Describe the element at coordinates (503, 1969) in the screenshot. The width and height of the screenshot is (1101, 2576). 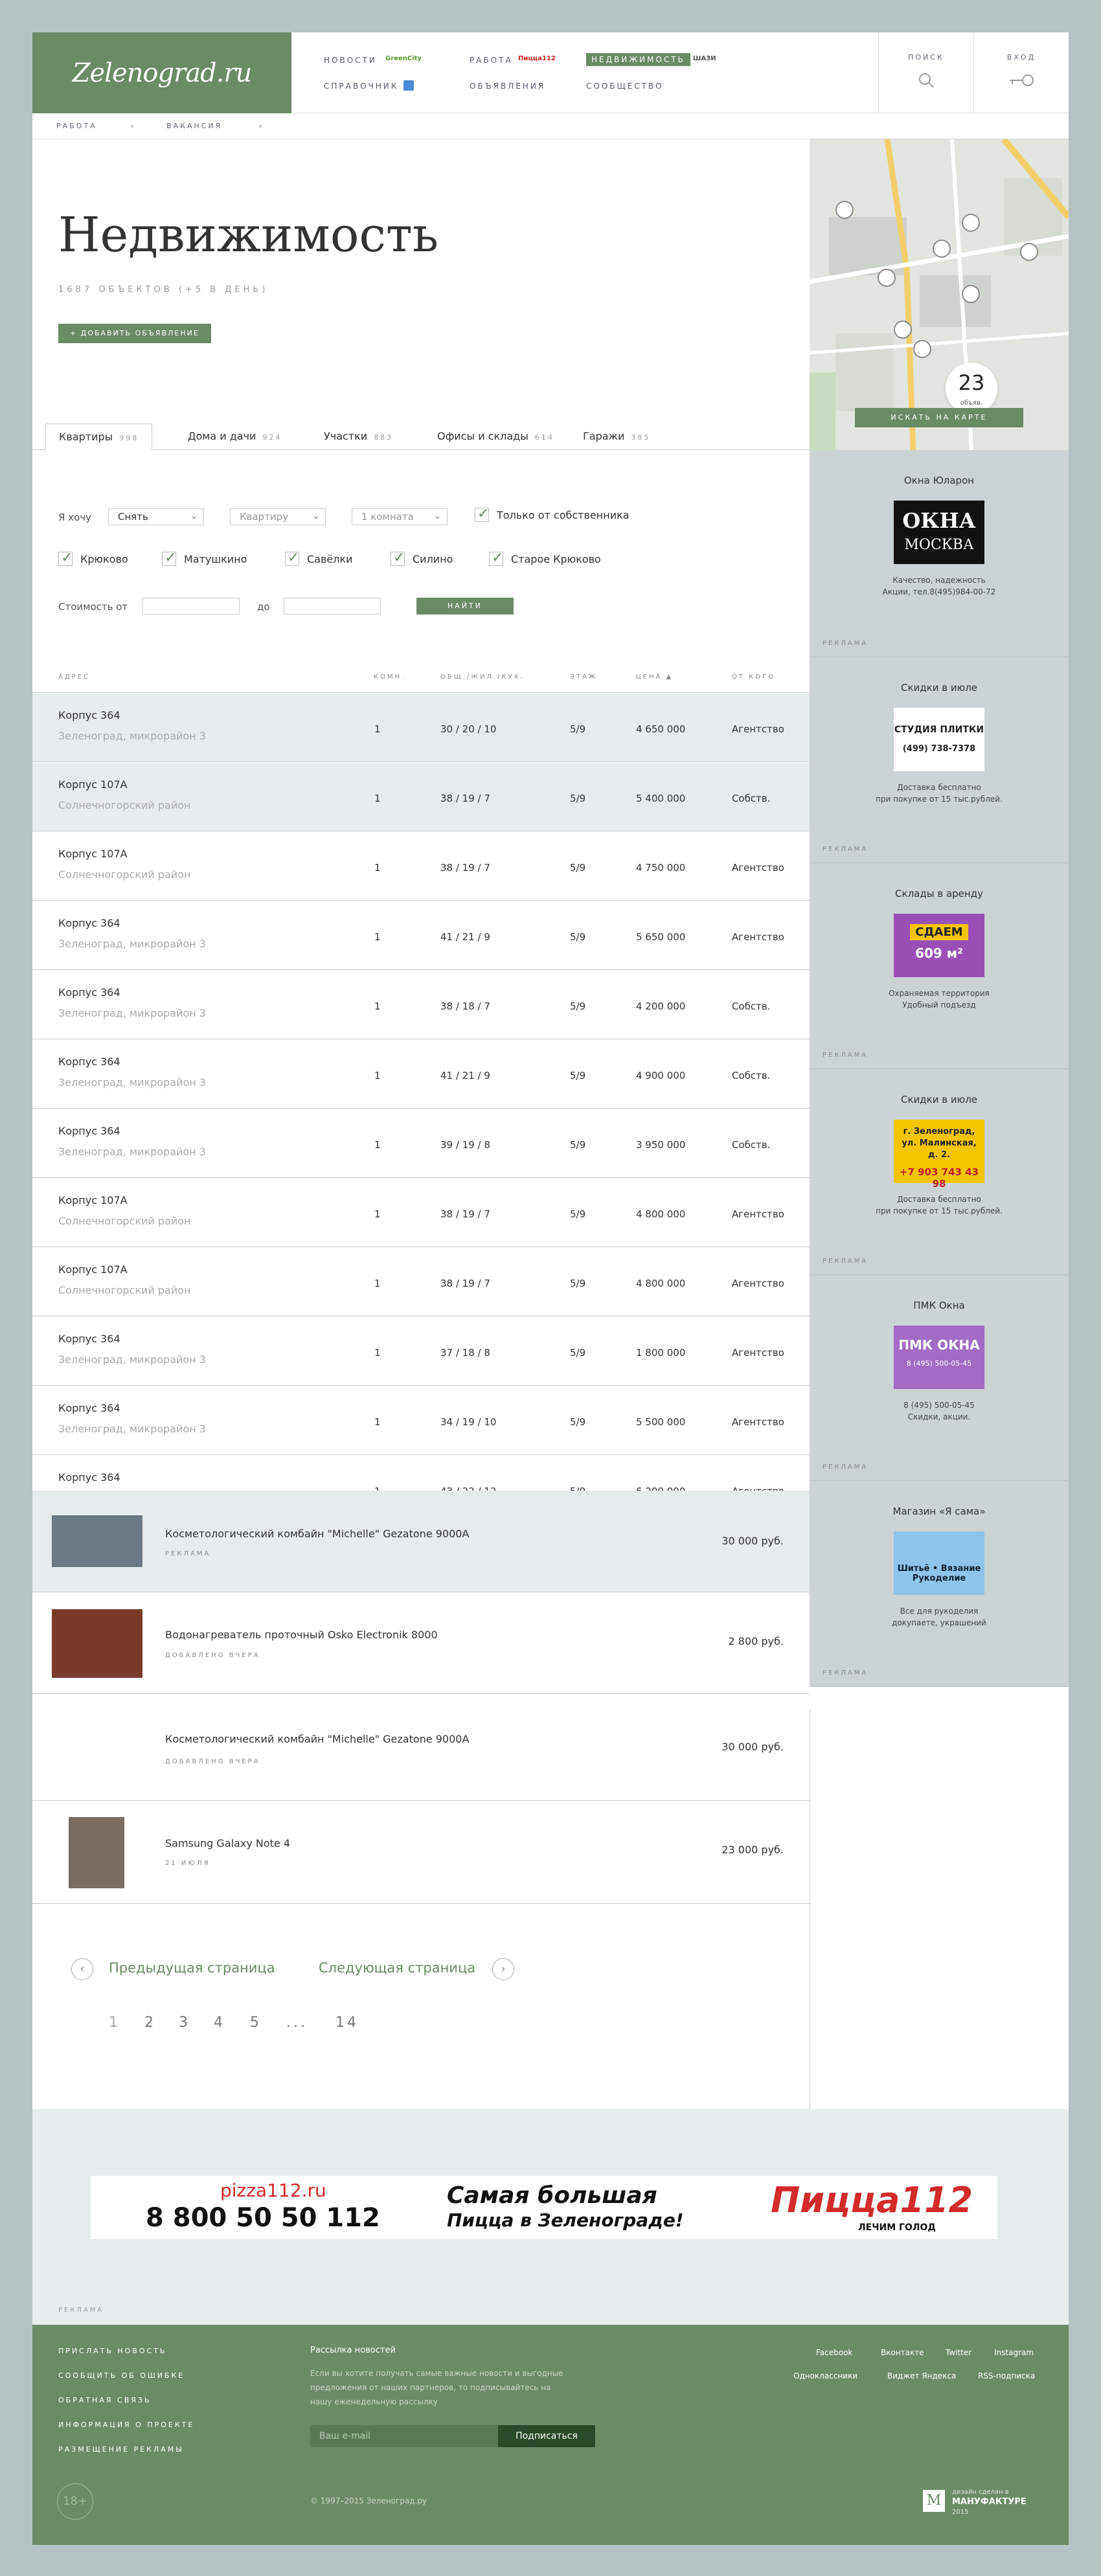
I see `next-page-icon: ›` at that location.